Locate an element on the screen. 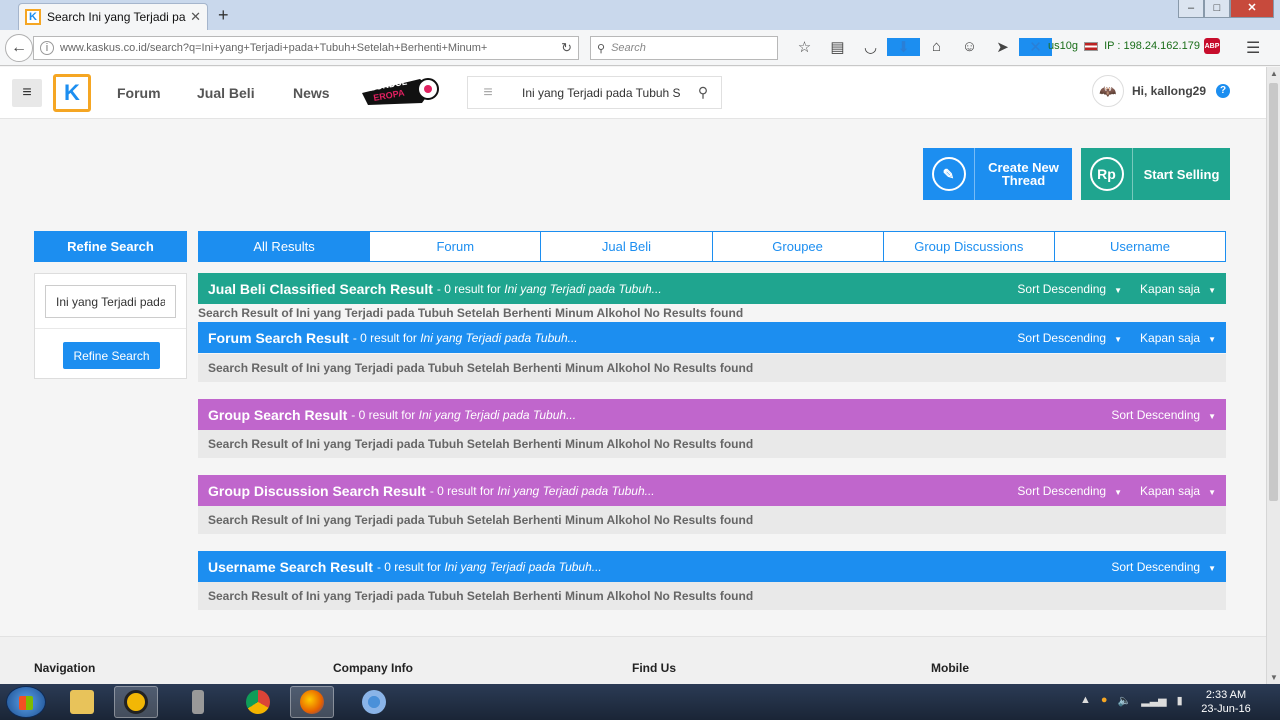 Image resolution: width=1280 pixels, height=720 pixels. divider is located at coordinates (110, 328).